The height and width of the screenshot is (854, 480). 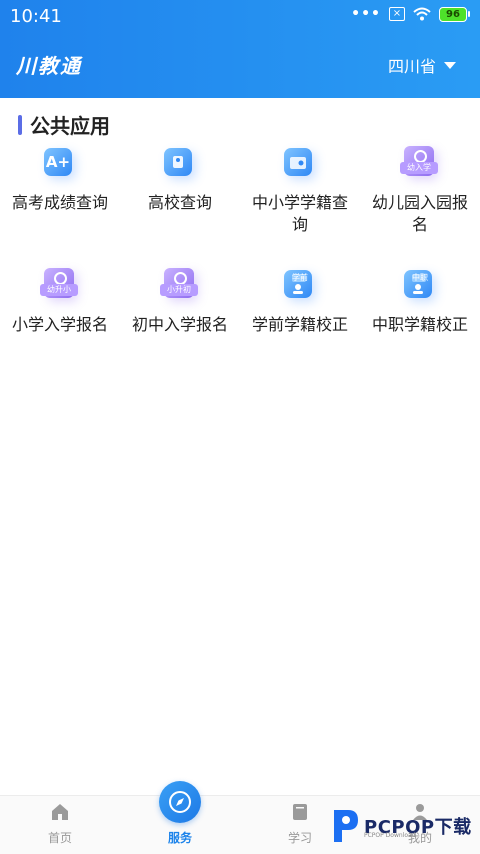 What do you see at coordinates (180, 324) in the screenshot?
I see `app-label: 初中入学报名` at bounding box center [180, 324].